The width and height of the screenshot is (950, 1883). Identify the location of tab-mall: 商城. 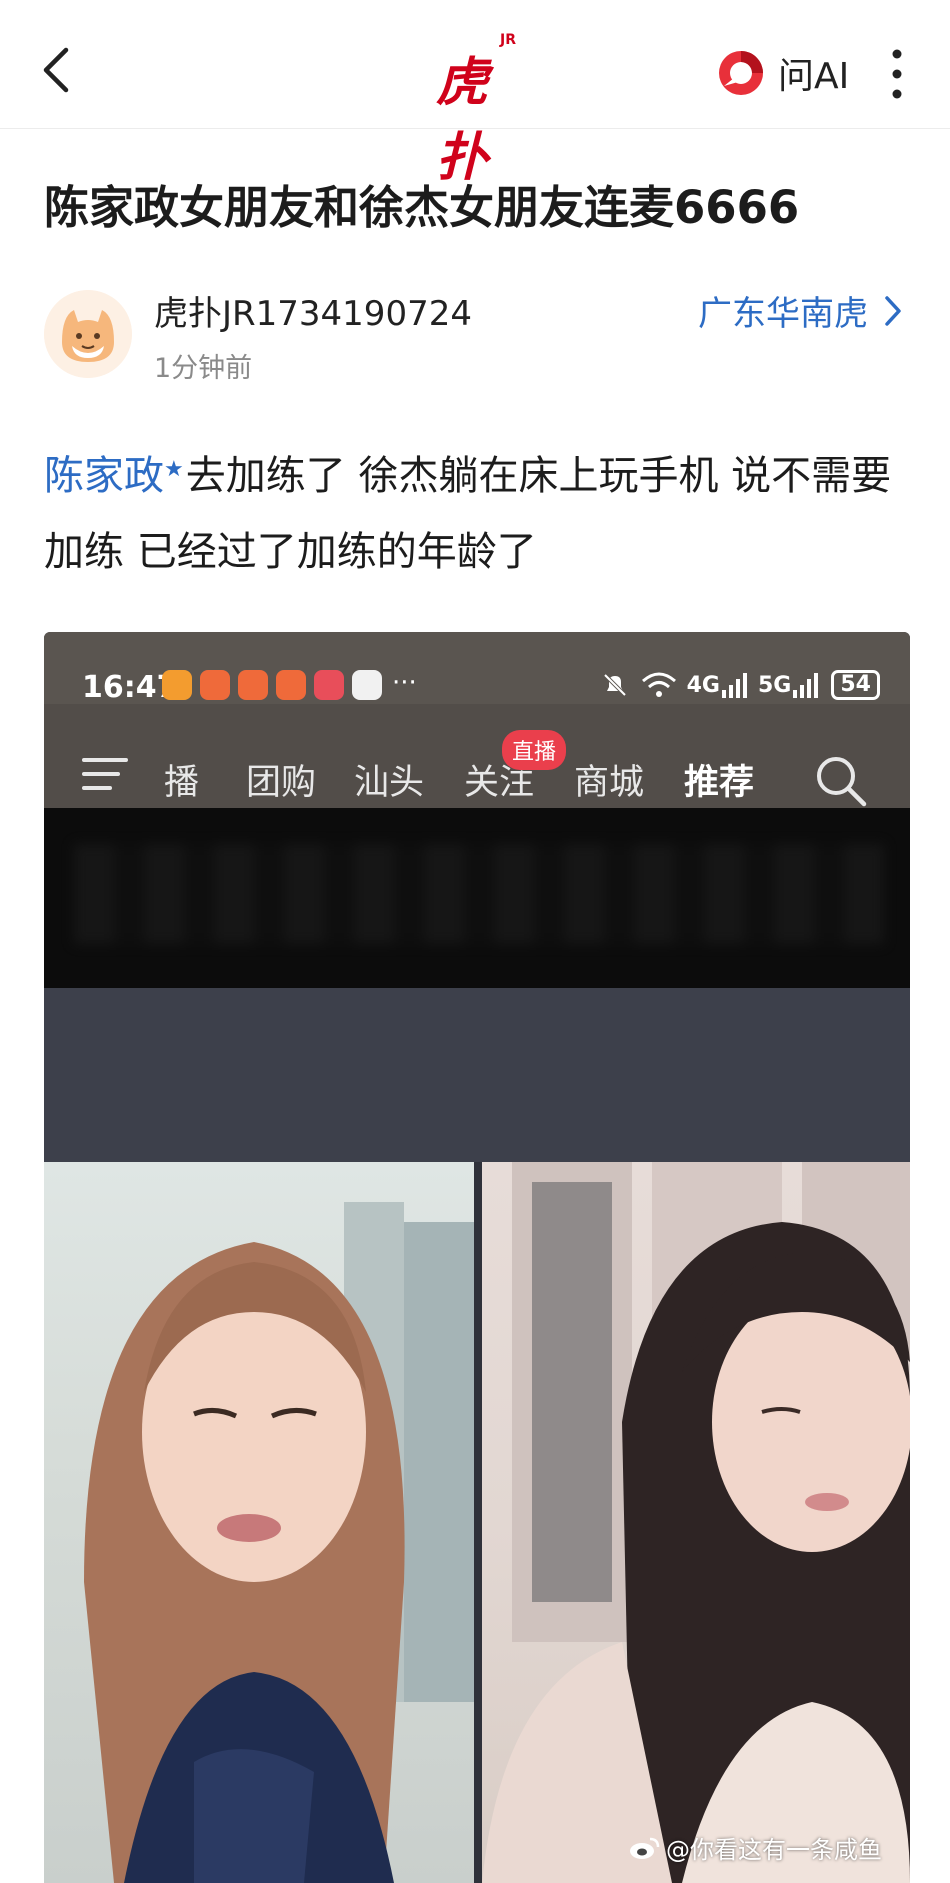
(609, 783).